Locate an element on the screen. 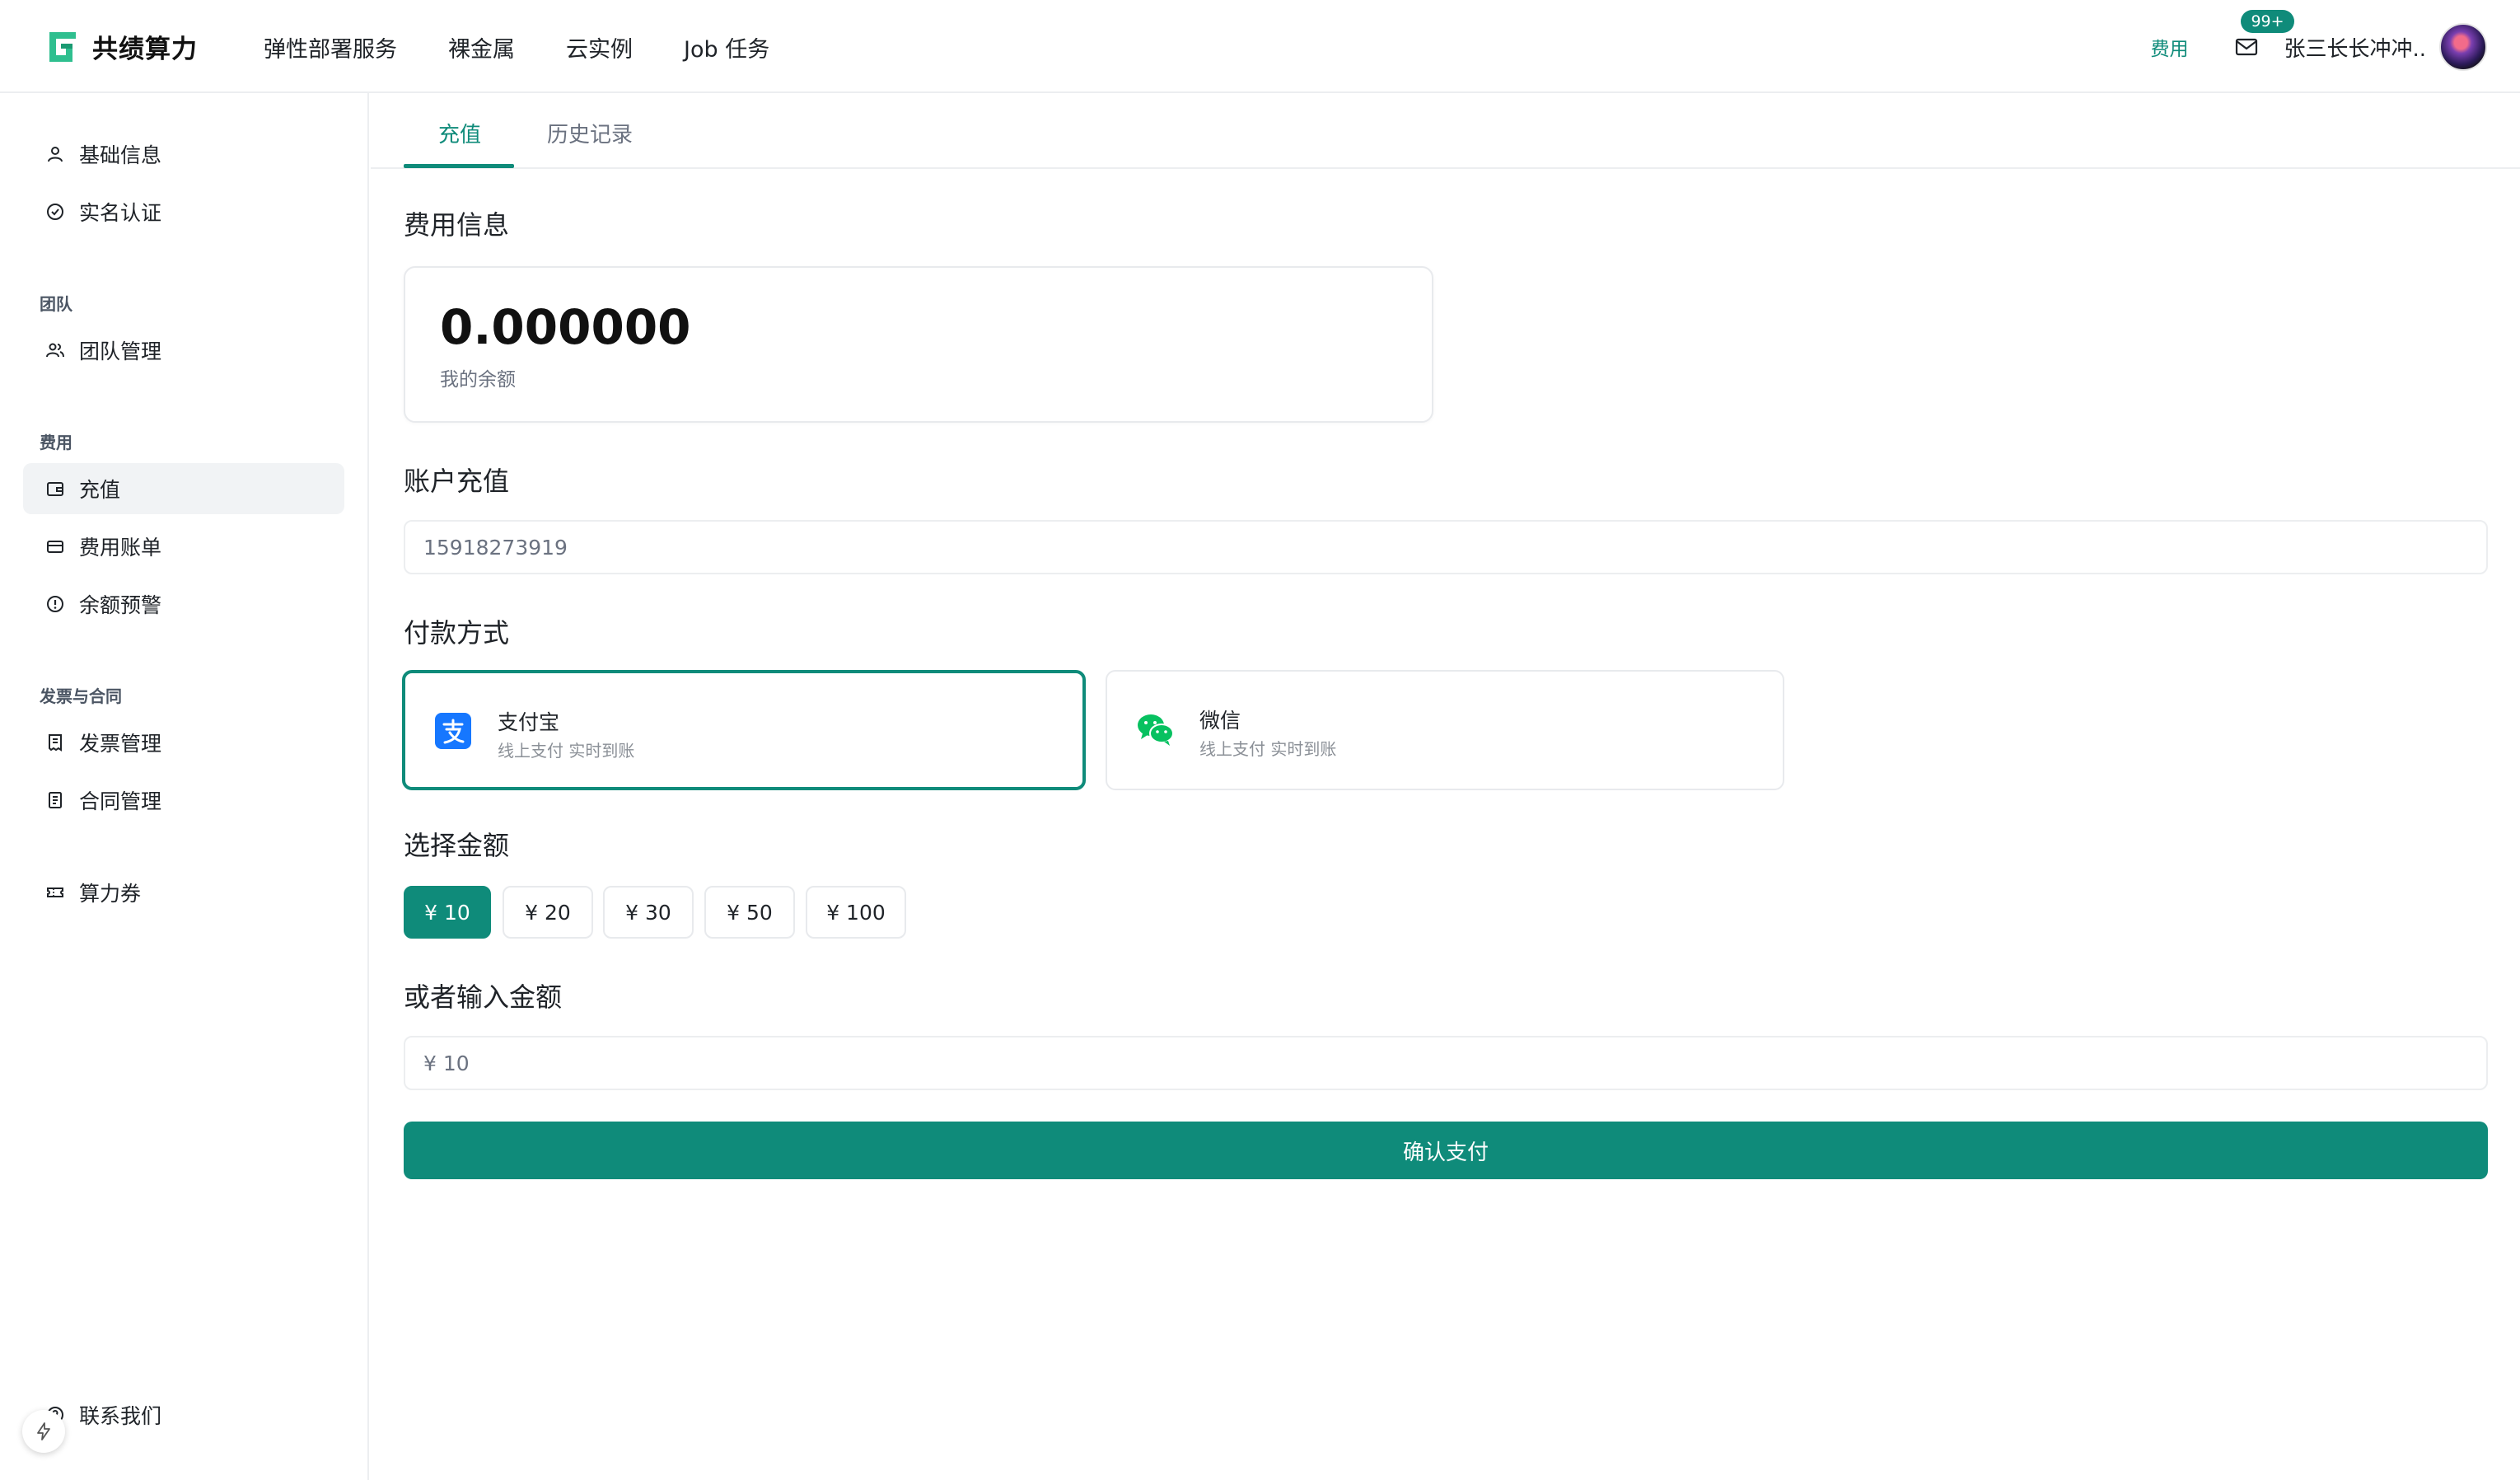  amount-option-100: ¥ 100 is located at coordinates (856, 912).